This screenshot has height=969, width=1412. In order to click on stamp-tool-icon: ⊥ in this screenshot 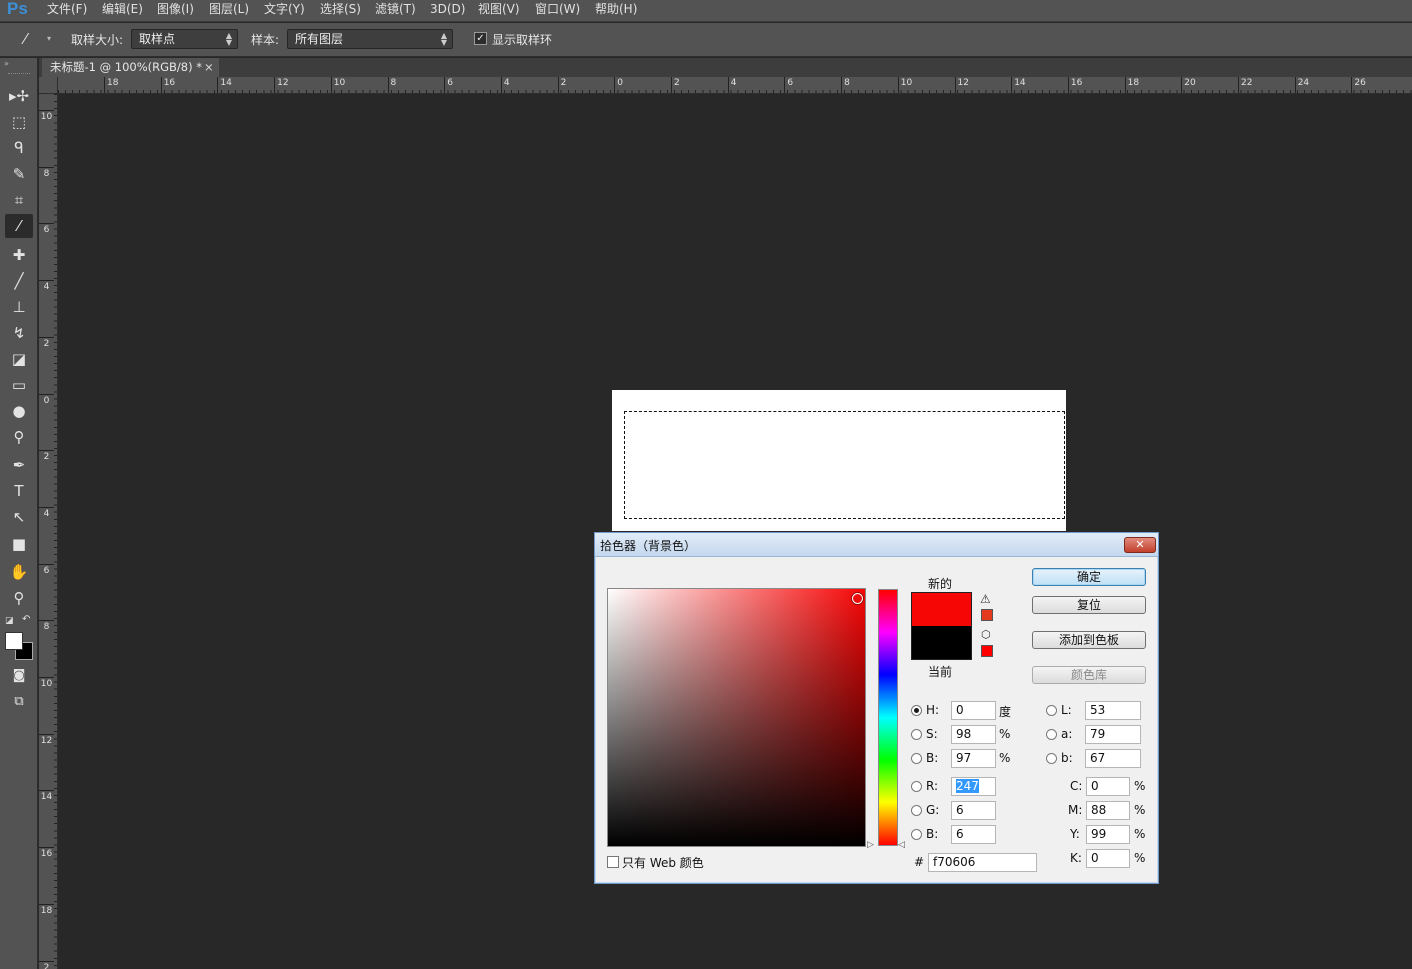, I will do `click(19, 307)`.